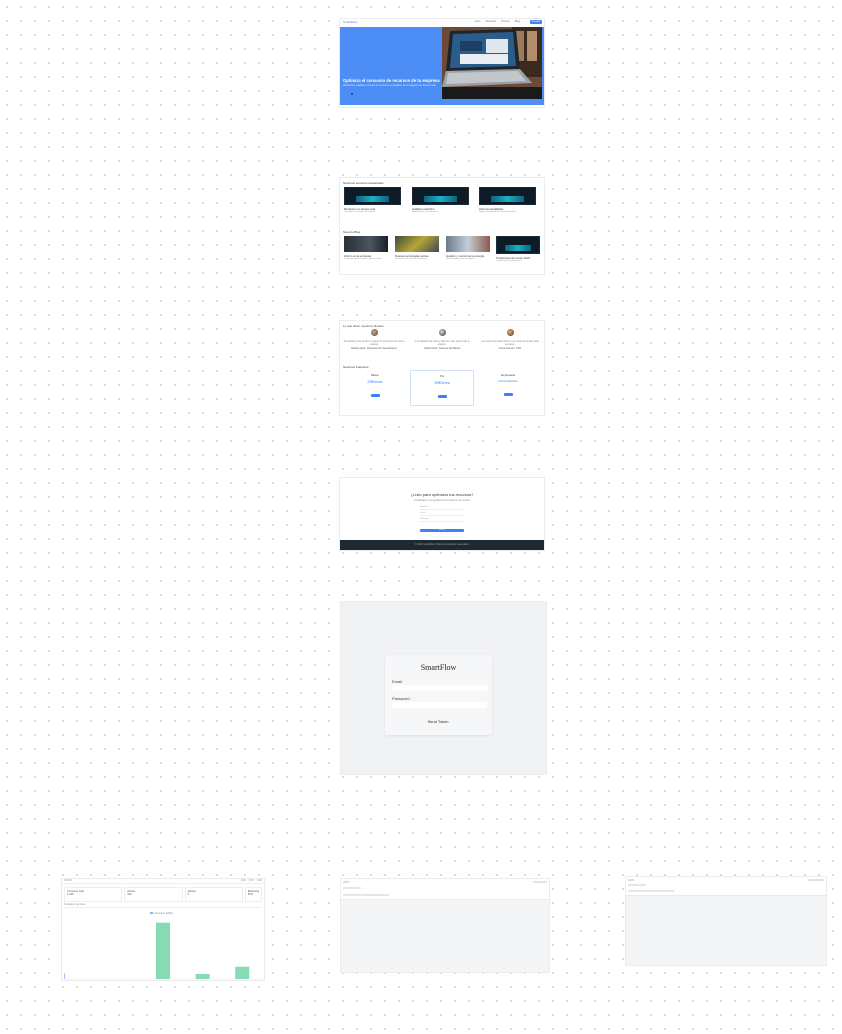  What do you see at coordinates (375, 381) in the screenshot?
I see `plan-price: 29€/mes` at bounding box center [375, 381].